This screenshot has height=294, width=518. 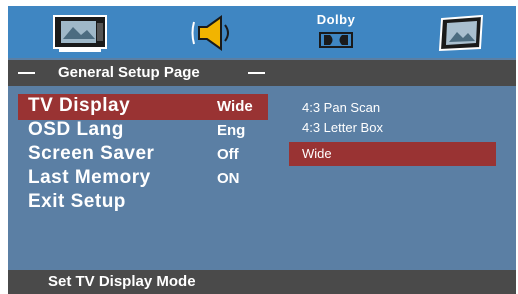 I want to click on menu-item-label: OSD Lang, so click(x=76, y=129).